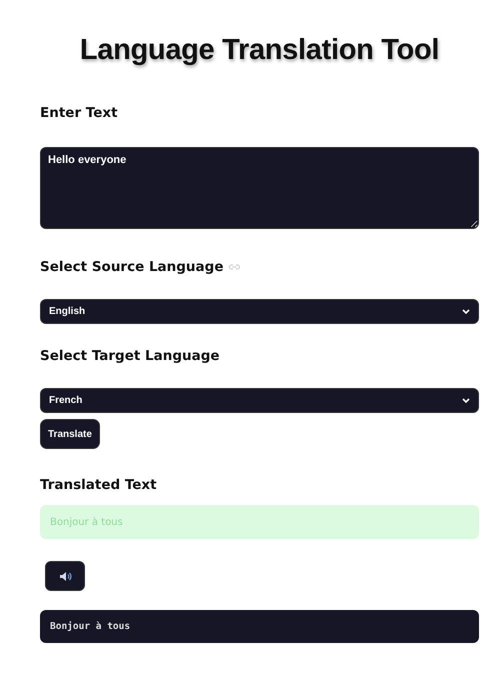  I want to click on page-title: Language Translation Tool, so click(259, 50).